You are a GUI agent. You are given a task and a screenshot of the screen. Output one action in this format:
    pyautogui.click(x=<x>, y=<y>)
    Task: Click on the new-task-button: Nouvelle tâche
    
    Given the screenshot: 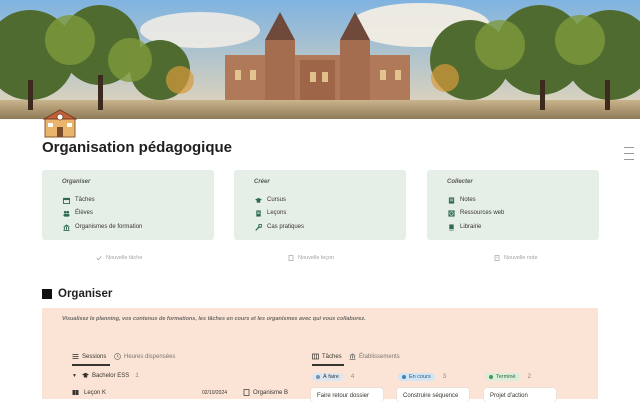 What is the action you would take?
    pyautogui.click(x=119, y=258)
    